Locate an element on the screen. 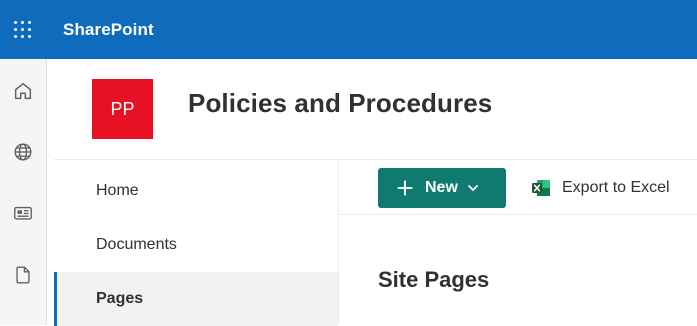 Image resolution: width=697 pixels, height=326 pixels. nav-item-label: Pages is located at coordinates (120, 298).